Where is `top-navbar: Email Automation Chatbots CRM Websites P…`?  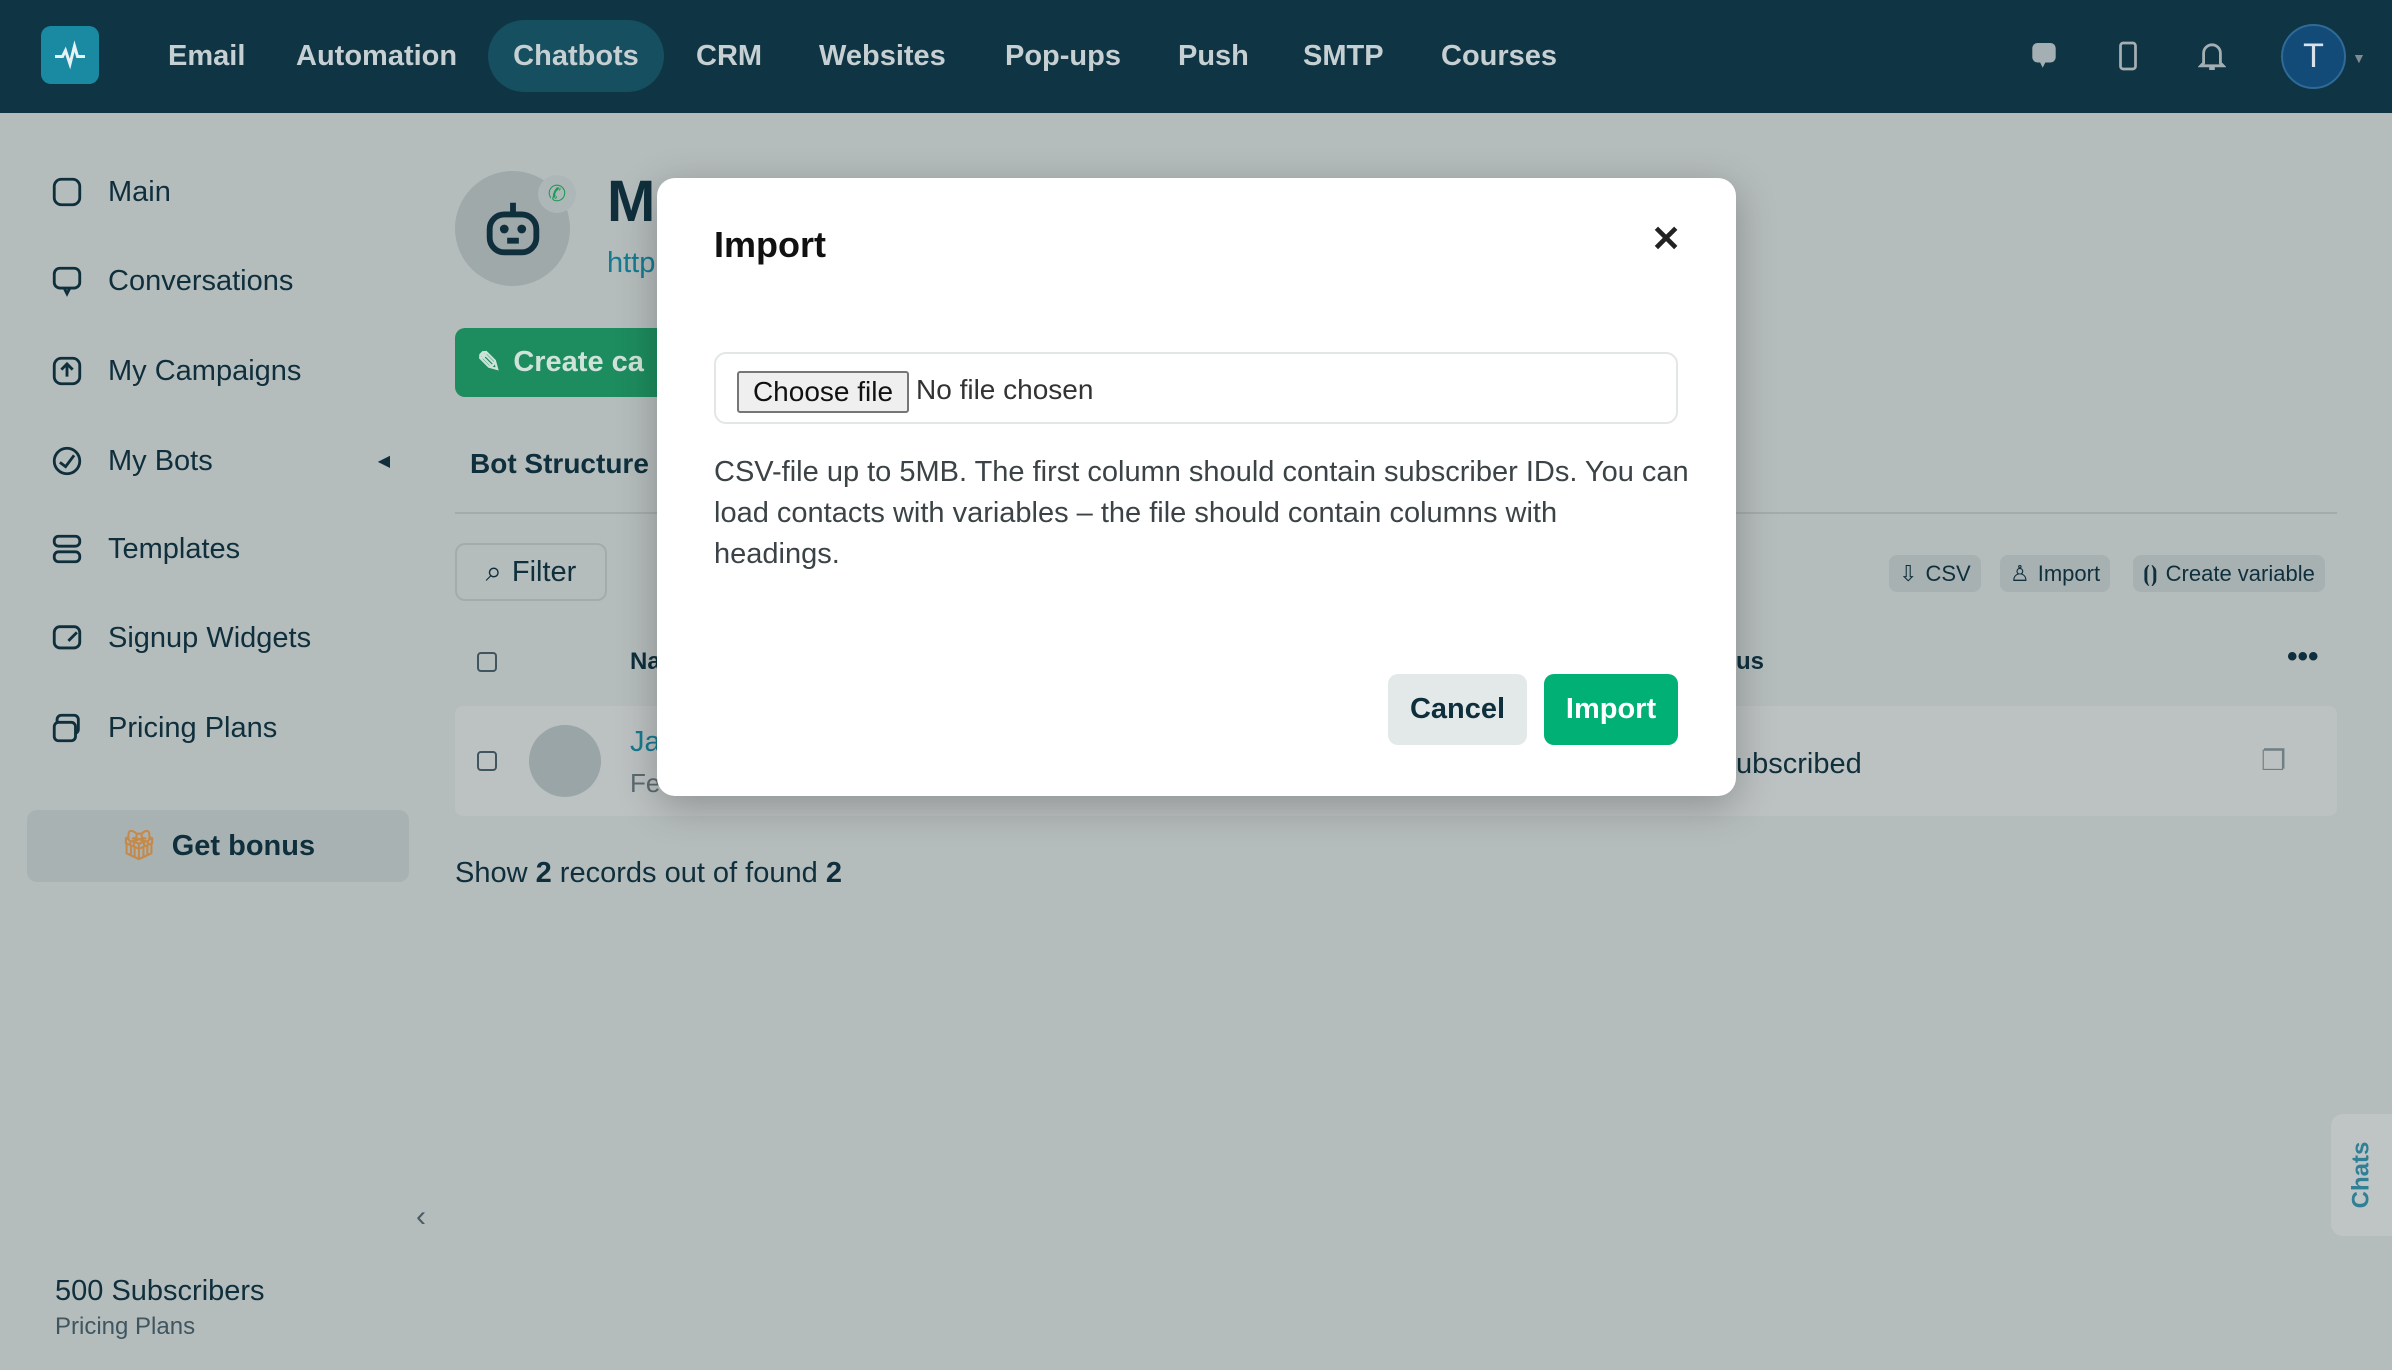
top-navbar: Email Automation Chatbots CRM Websites P… is located at coordinates (1196, 56).